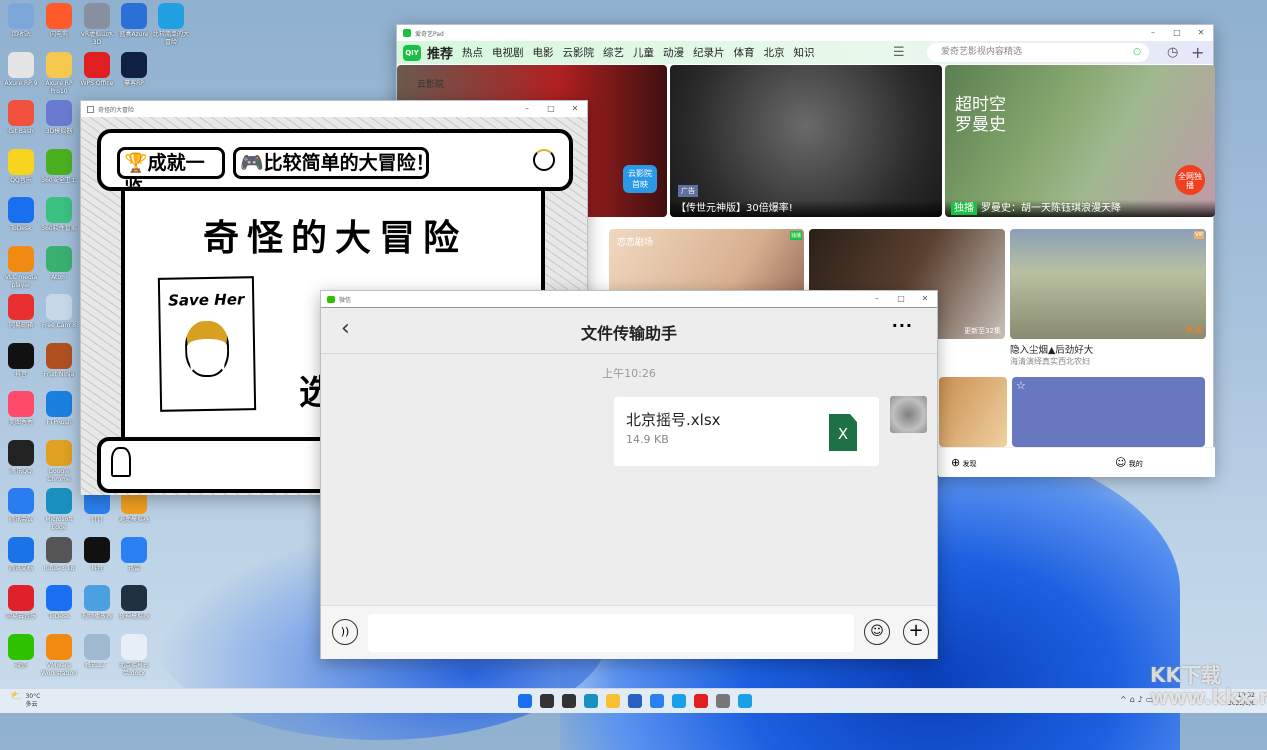 The height and width of the screenshot is (750, 1267). I want to click on mode-button: 🎮比较简单的大冒险！, so click(334, 163).